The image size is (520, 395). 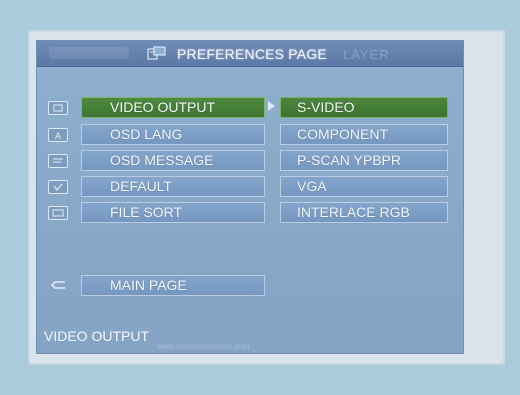 What do you see at coordinates (57, 285) in the screenshot?
I see `return-icon` at bounding box center [57, 285].